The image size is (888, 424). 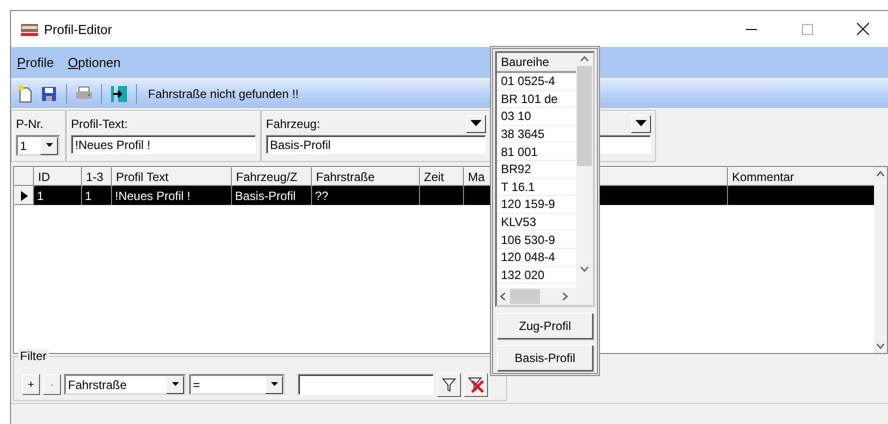 What do you see at coordinates (152, 195) in the screenshot?
I see `table-cell: !Neues Profil !` at bounding box center [152, 195].